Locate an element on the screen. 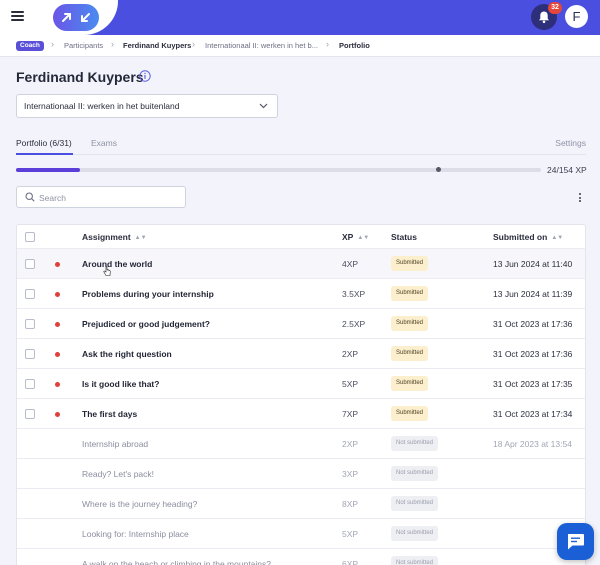 The height and width of the screenshot is (565, 600). assignment-xp: 8XP is located at coordinates (350, 504).